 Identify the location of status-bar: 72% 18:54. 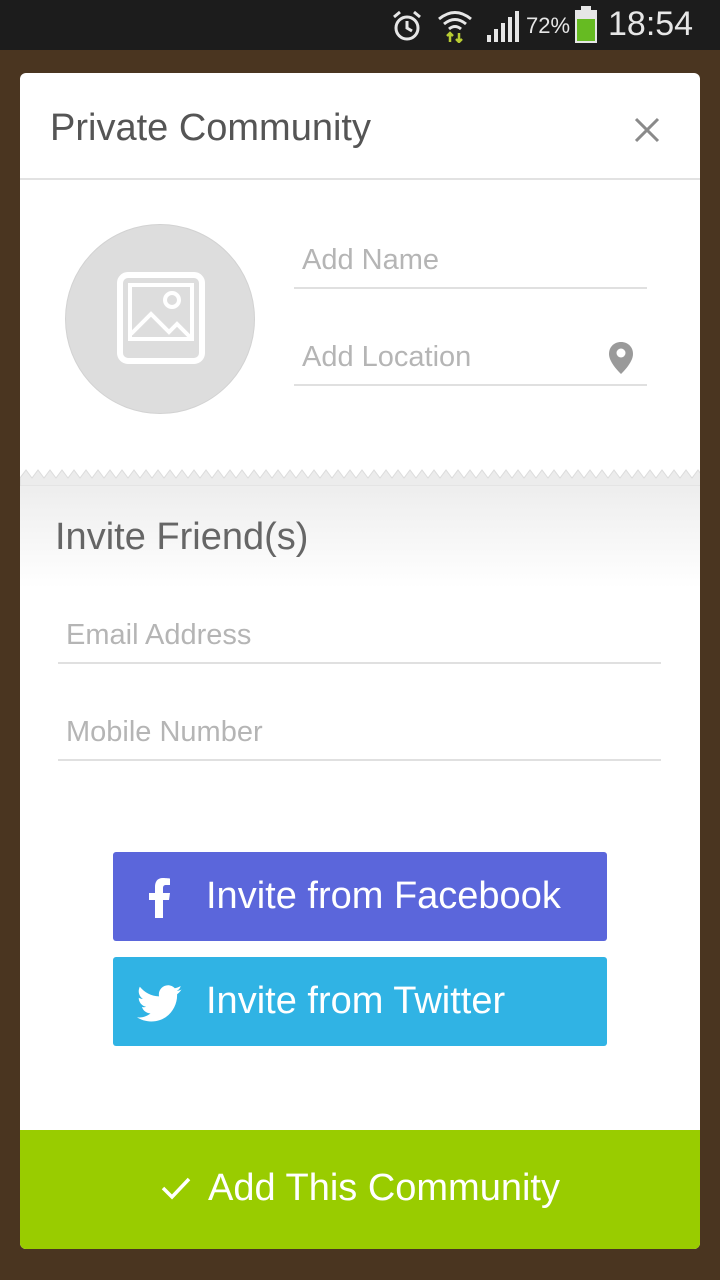
(360, 25).